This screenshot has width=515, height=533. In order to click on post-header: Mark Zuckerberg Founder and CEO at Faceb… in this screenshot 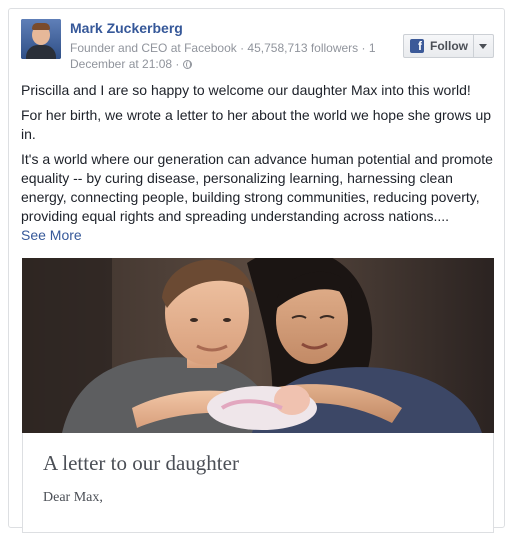, I will do `click(257, 49)`.